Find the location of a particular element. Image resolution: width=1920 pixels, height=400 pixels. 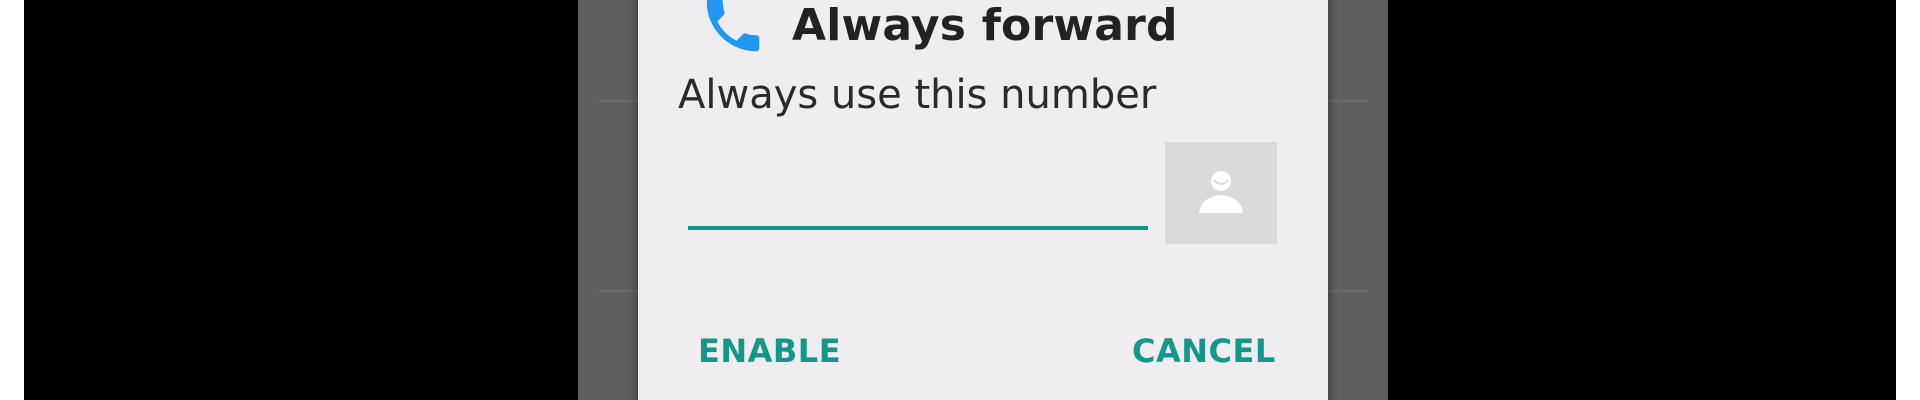

cancel-button: CANCEL is located at coordinates (1204, 351).